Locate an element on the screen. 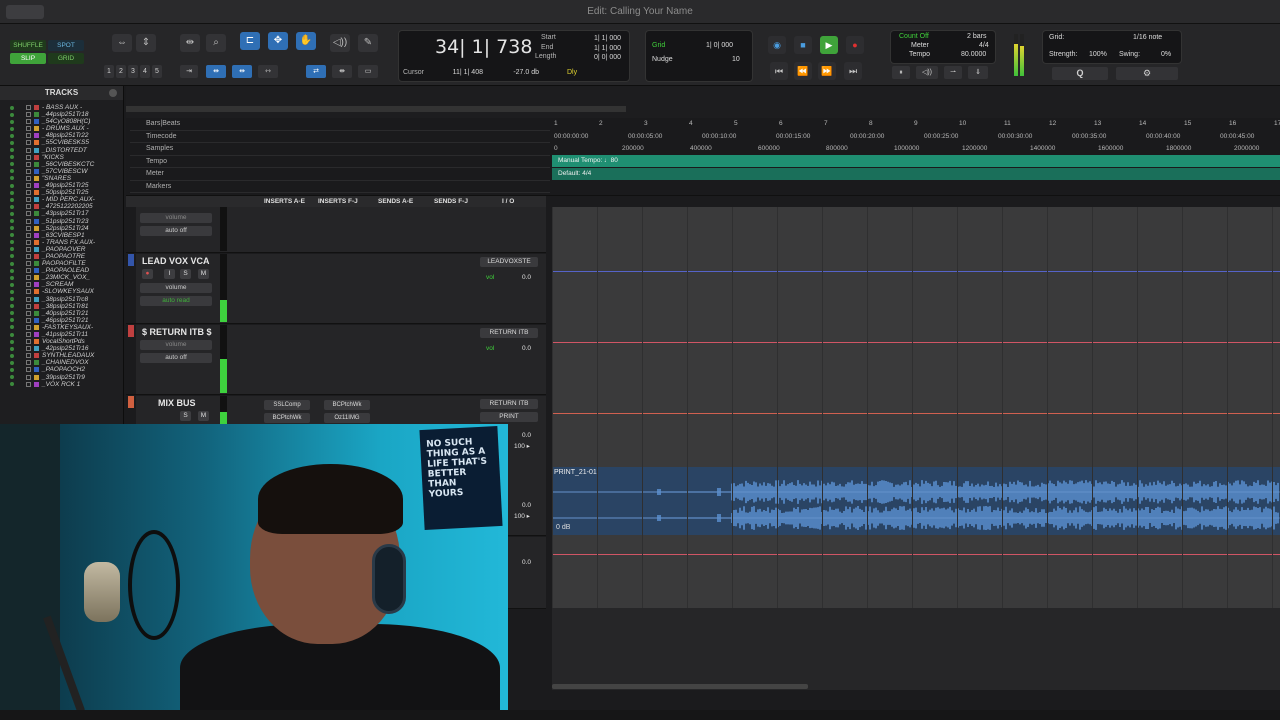  zoom-preset-3: 3 is located at coordinates (133, 71).